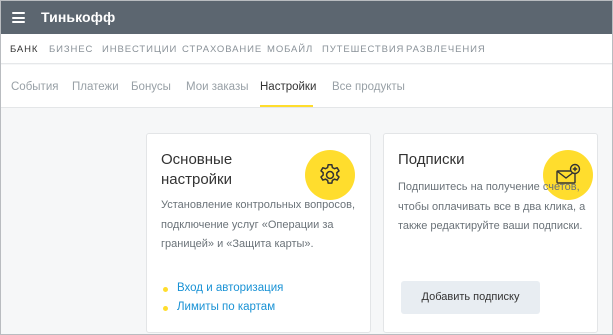 The width and height of the screenshot is (613, 335). What do you see at coordinates (71, 49) in the screenshot?
I see `main-nav-item-business: Бизнес` at bounding box center [71, 49].